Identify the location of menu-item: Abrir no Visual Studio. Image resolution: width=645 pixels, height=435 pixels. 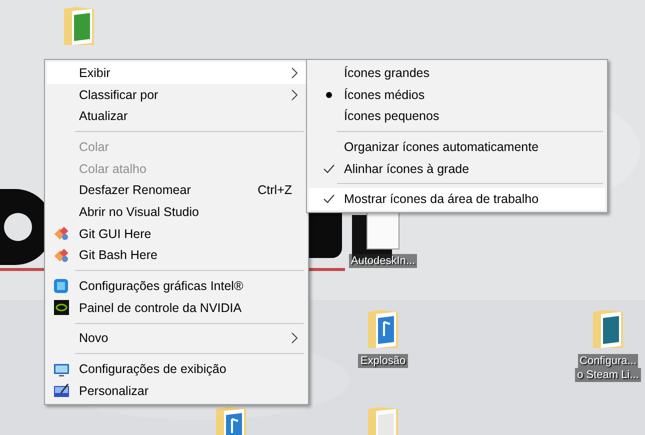
(176, 212).